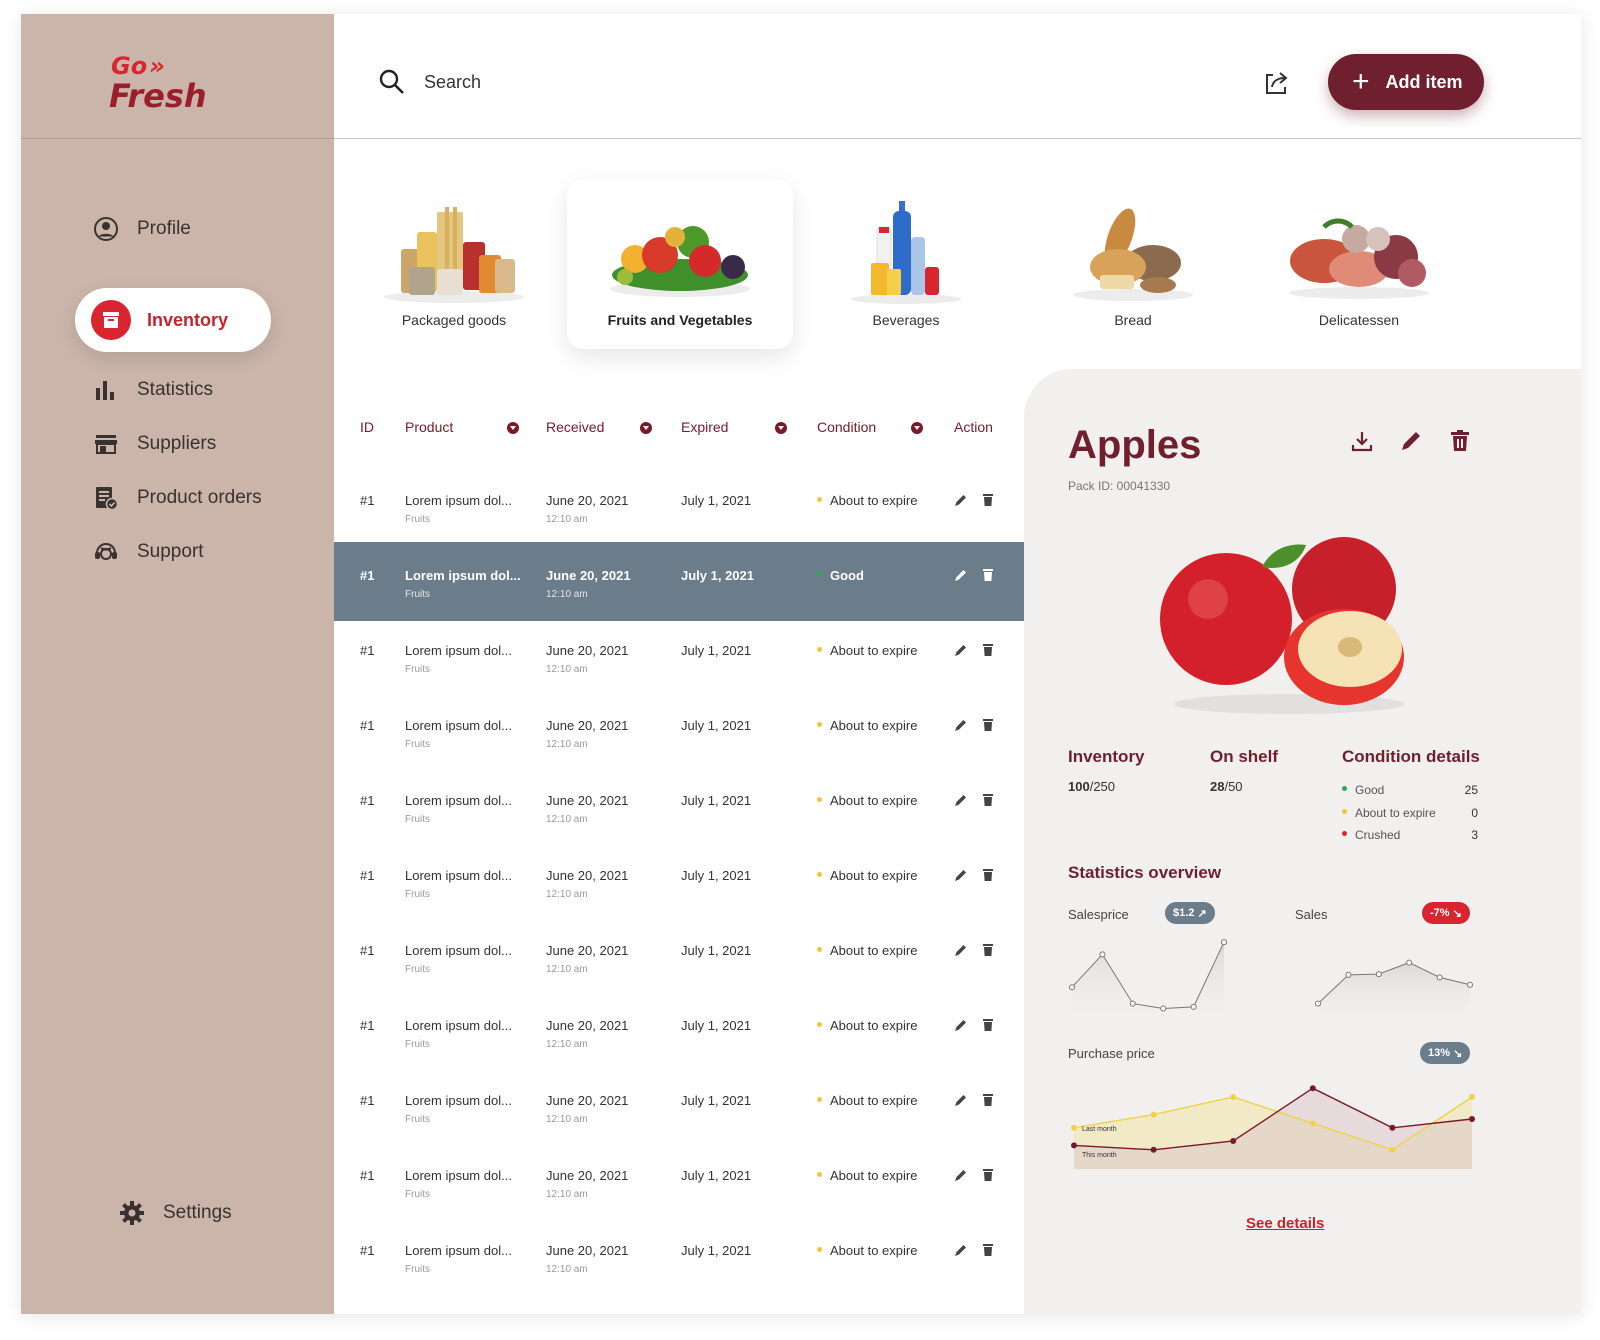 This screenshot has height=1340, width=1600. I want to click on legend-this-month: This month, so click(1099, 1155).